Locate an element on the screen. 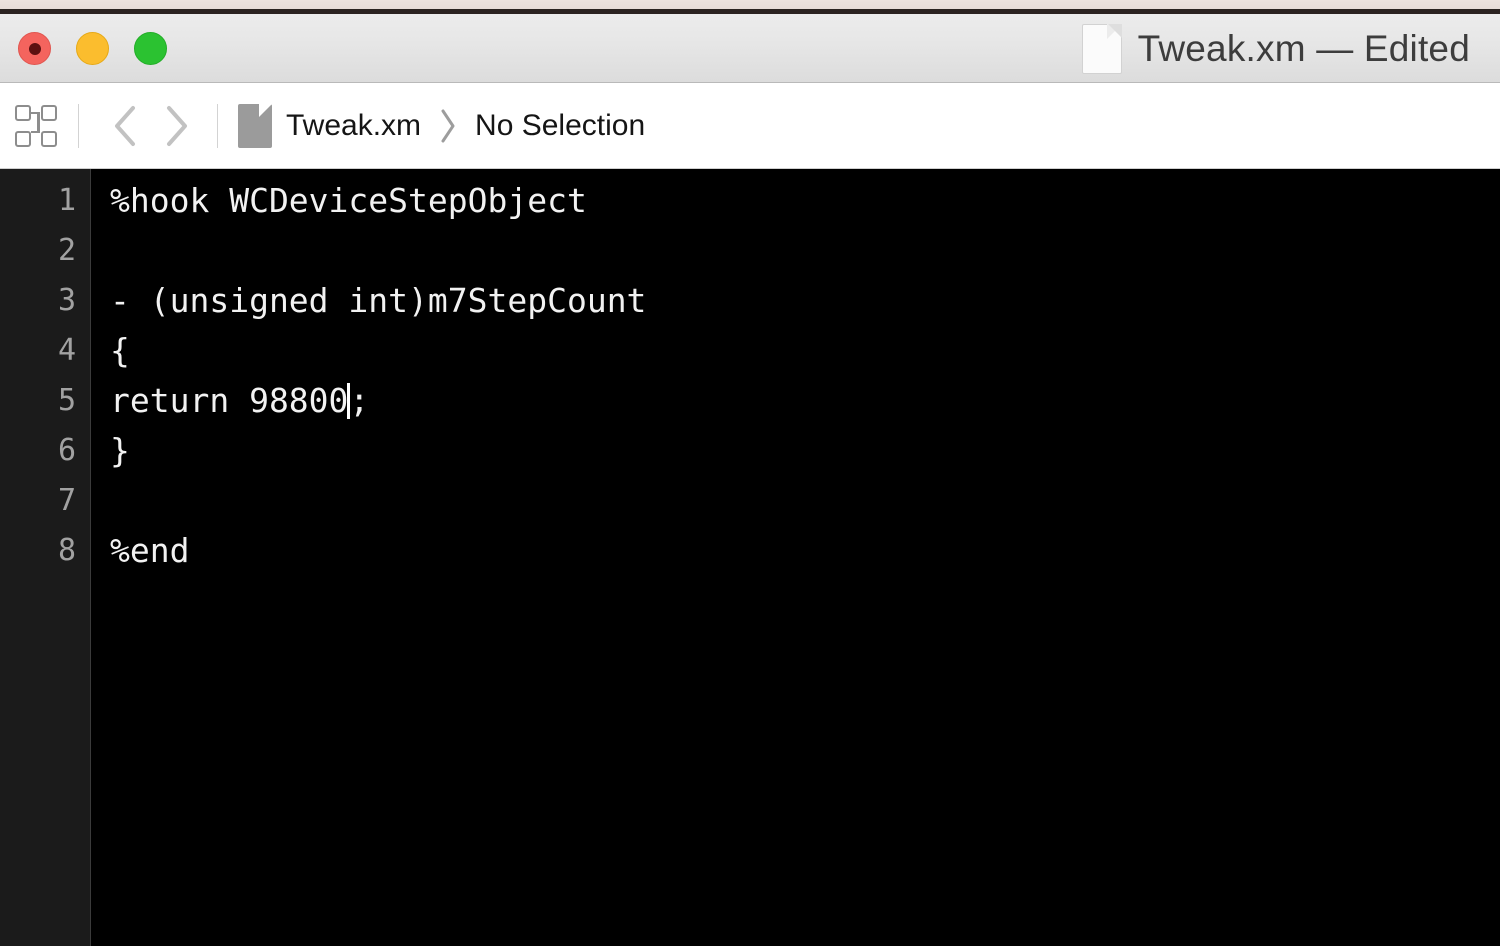  line-number: 7 is located at coordinates (45, 501).